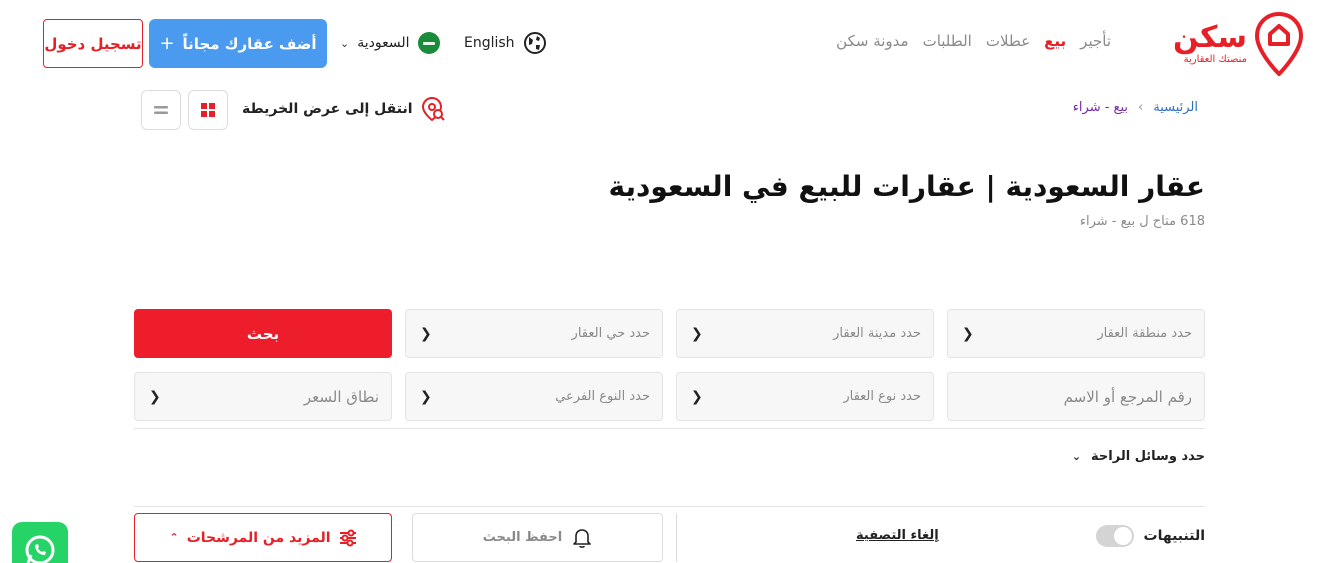 The image size is (1339, 563). Describe the element at coordinates (1127, 396) in the screenshot. I see `reference-placeholder: رقم المرجع أو الاسم` at that location.